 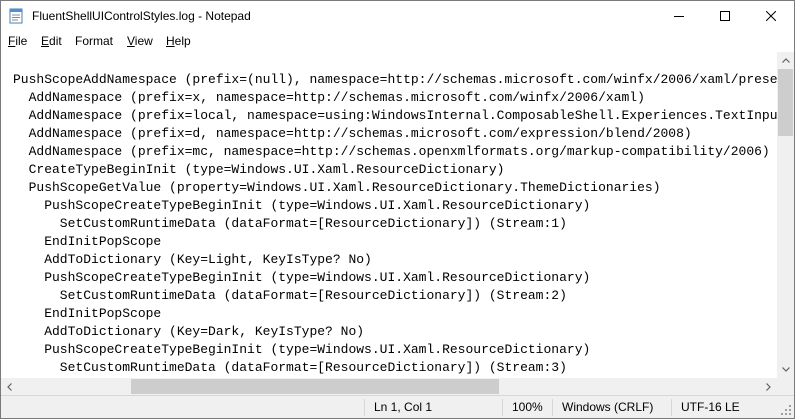 I want to click on menu-help-label: elp, so click(x=182, y=41).